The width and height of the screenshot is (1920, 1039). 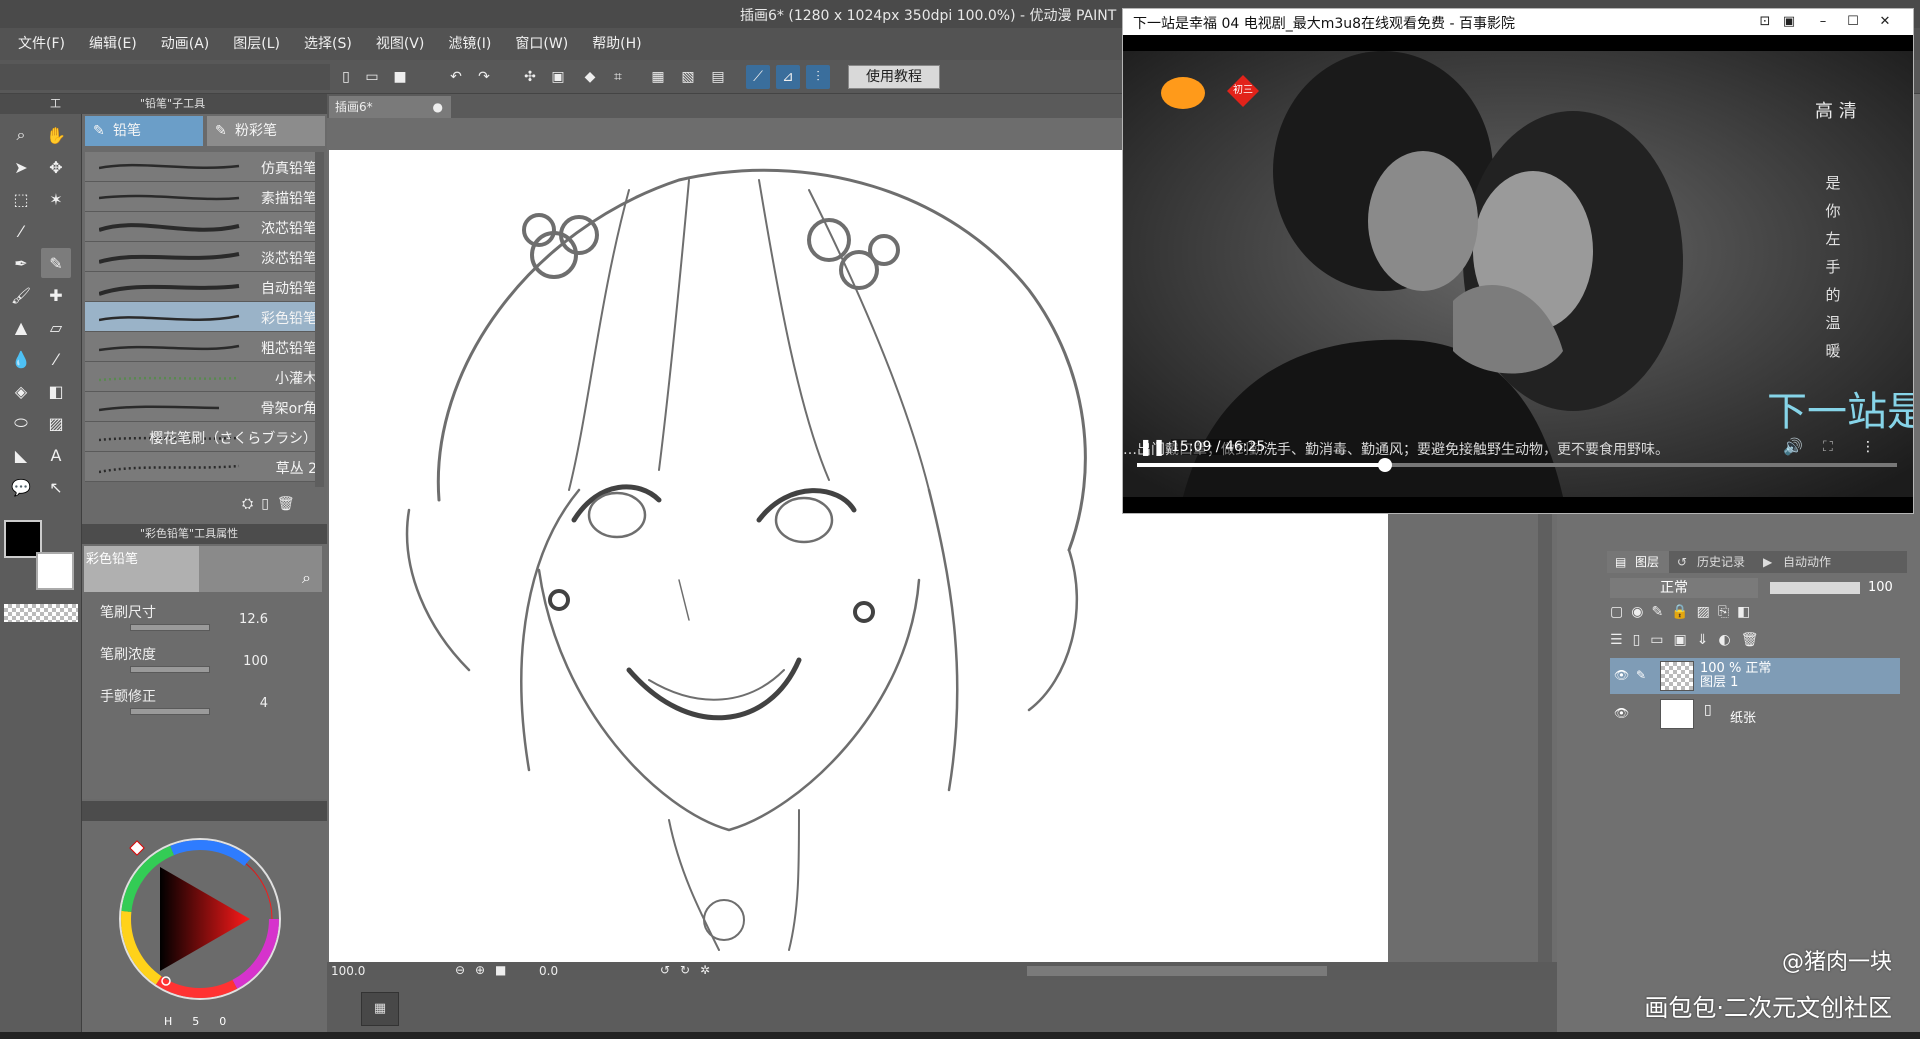 I want to click on lock-alpha-icon: ▨, so click(x=1703, y=615).